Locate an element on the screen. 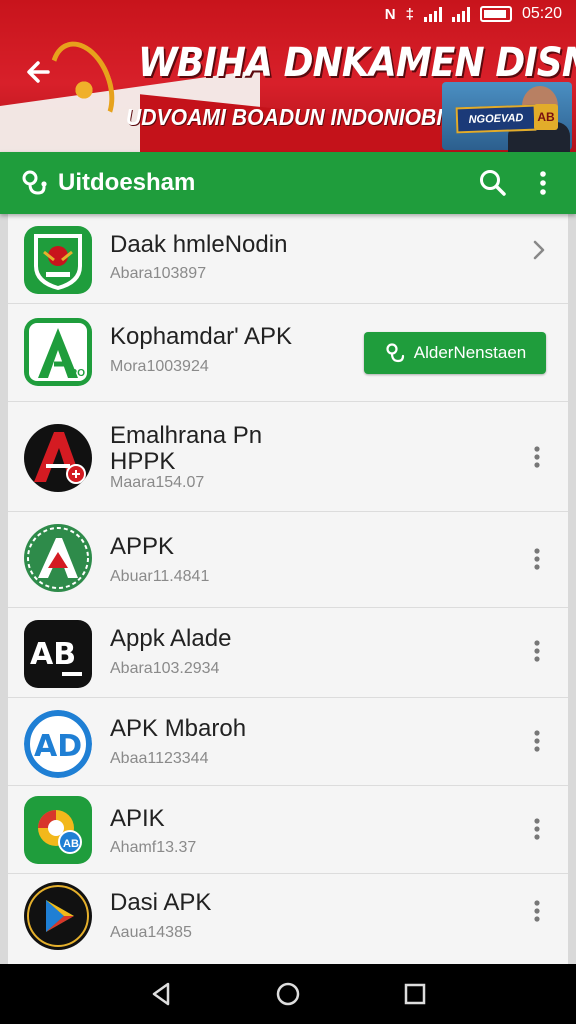  nfc-icon: N is located at coordinates (390, 14).